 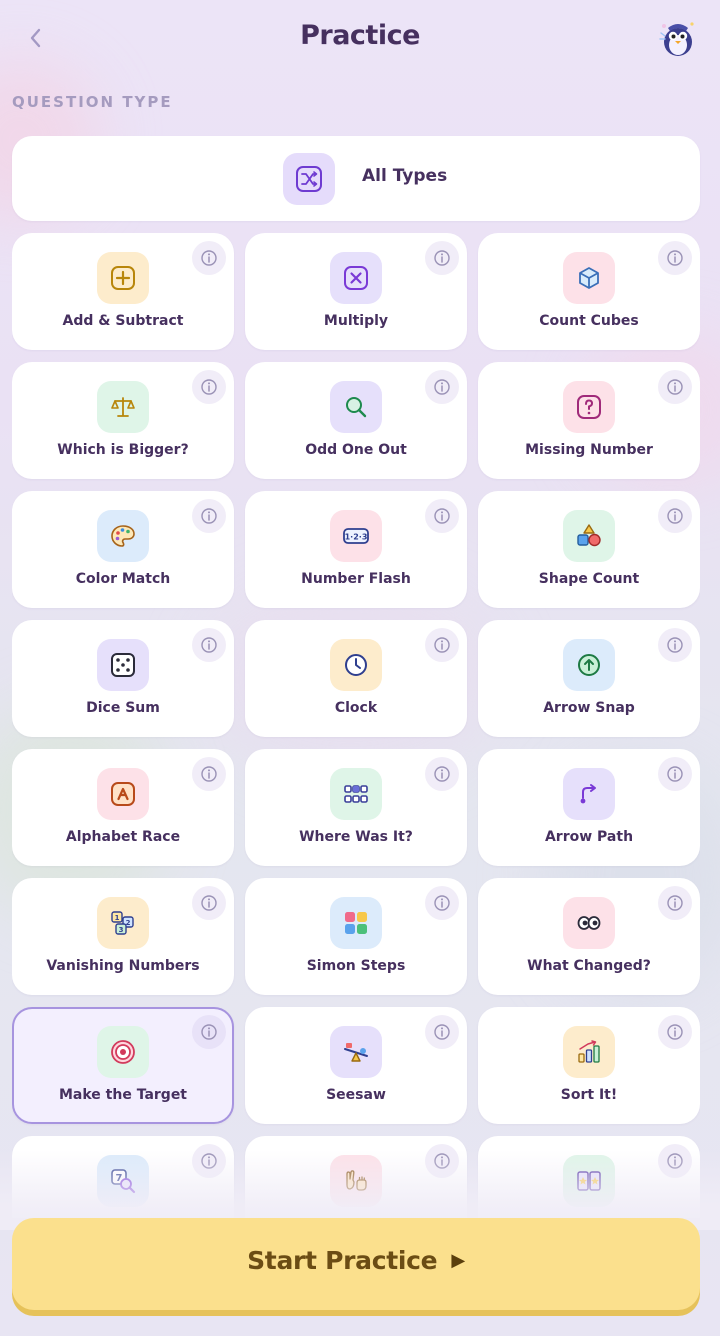 What do you see at coordinates (123, 665) in the screenshot?
I see `dice-icon` at bounding box center [123, 665].